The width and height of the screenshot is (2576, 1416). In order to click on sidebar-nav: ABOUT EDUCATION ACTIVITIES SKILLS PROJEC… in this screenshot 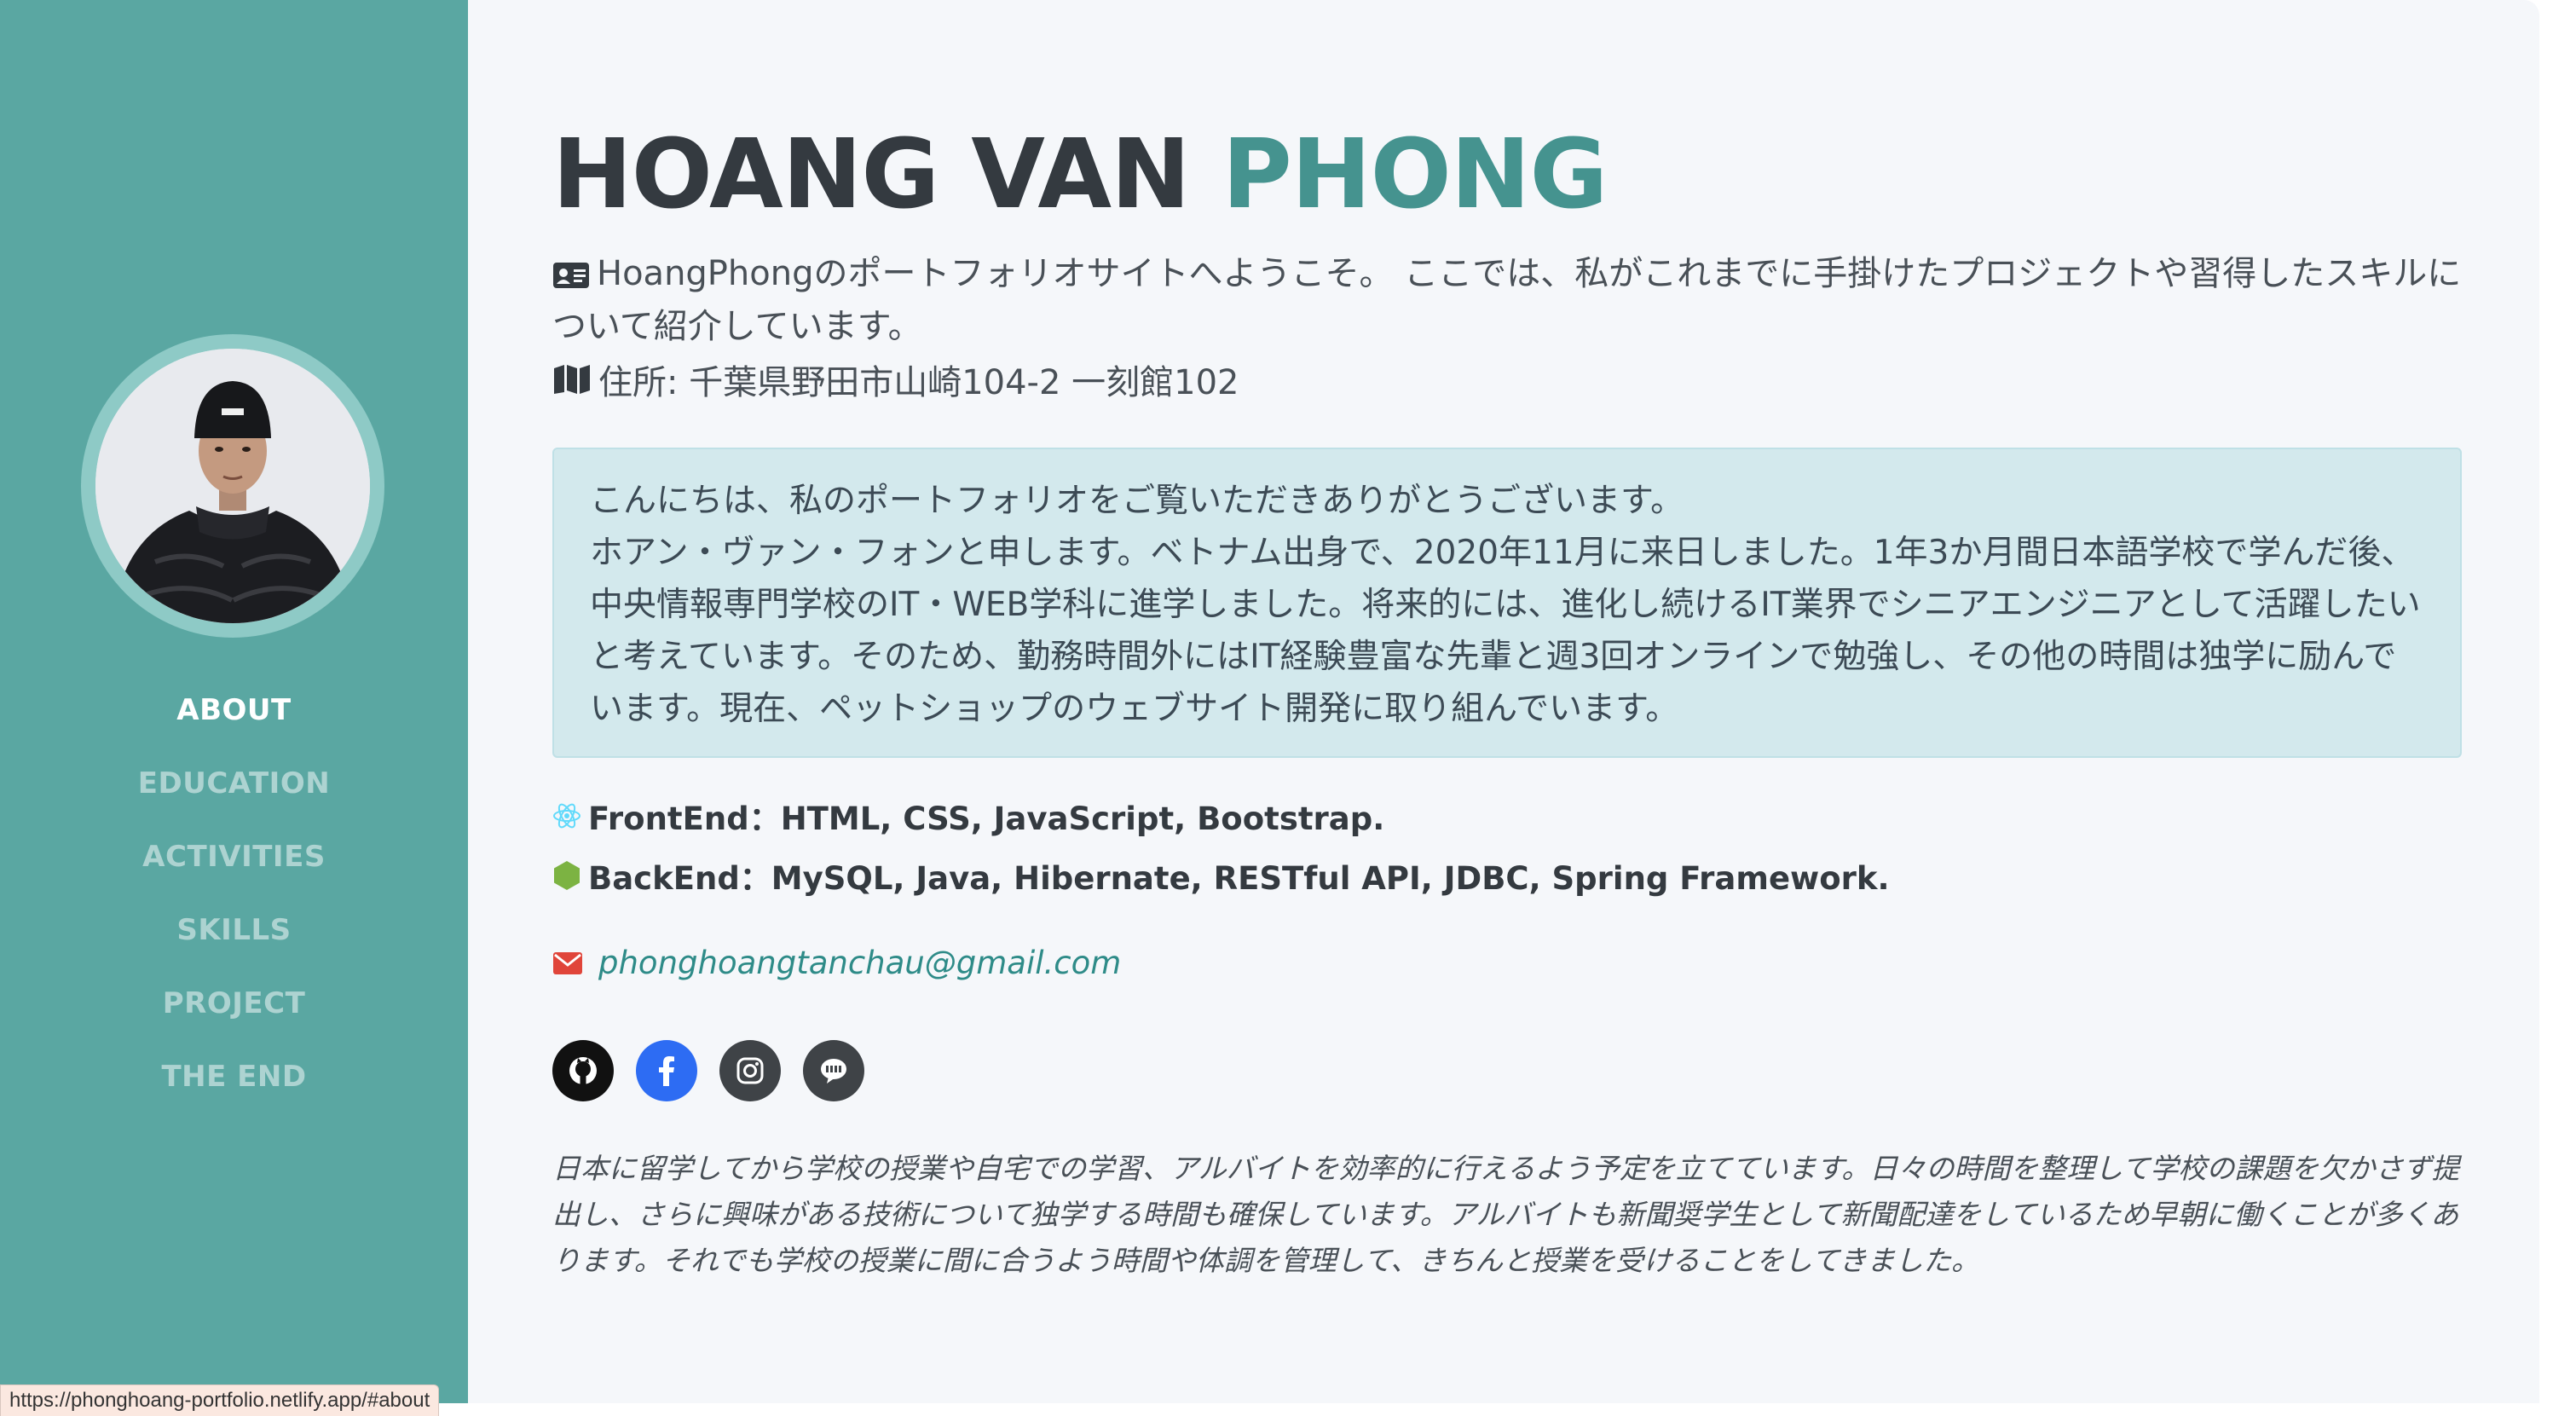, I will do `click(234, 893)`.